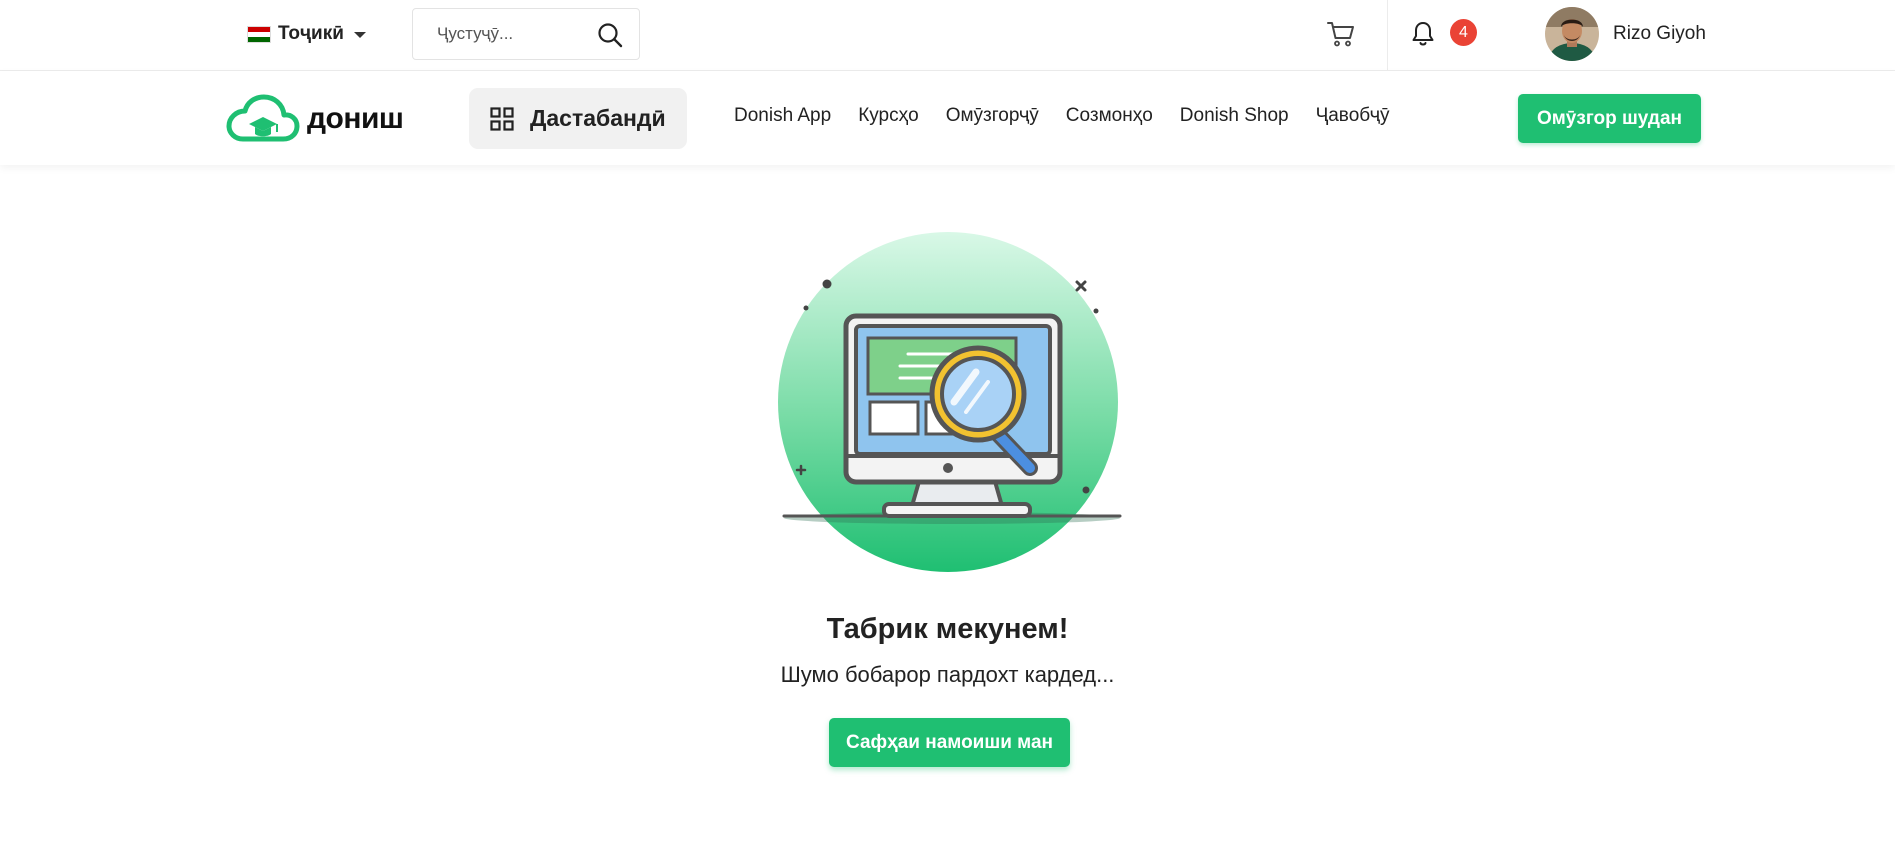 The image size is (1895, 845). What do you see at coordinates (1423, 34) in the screenshot?
I see `bell-icon` at bounding box center [1423, 34].